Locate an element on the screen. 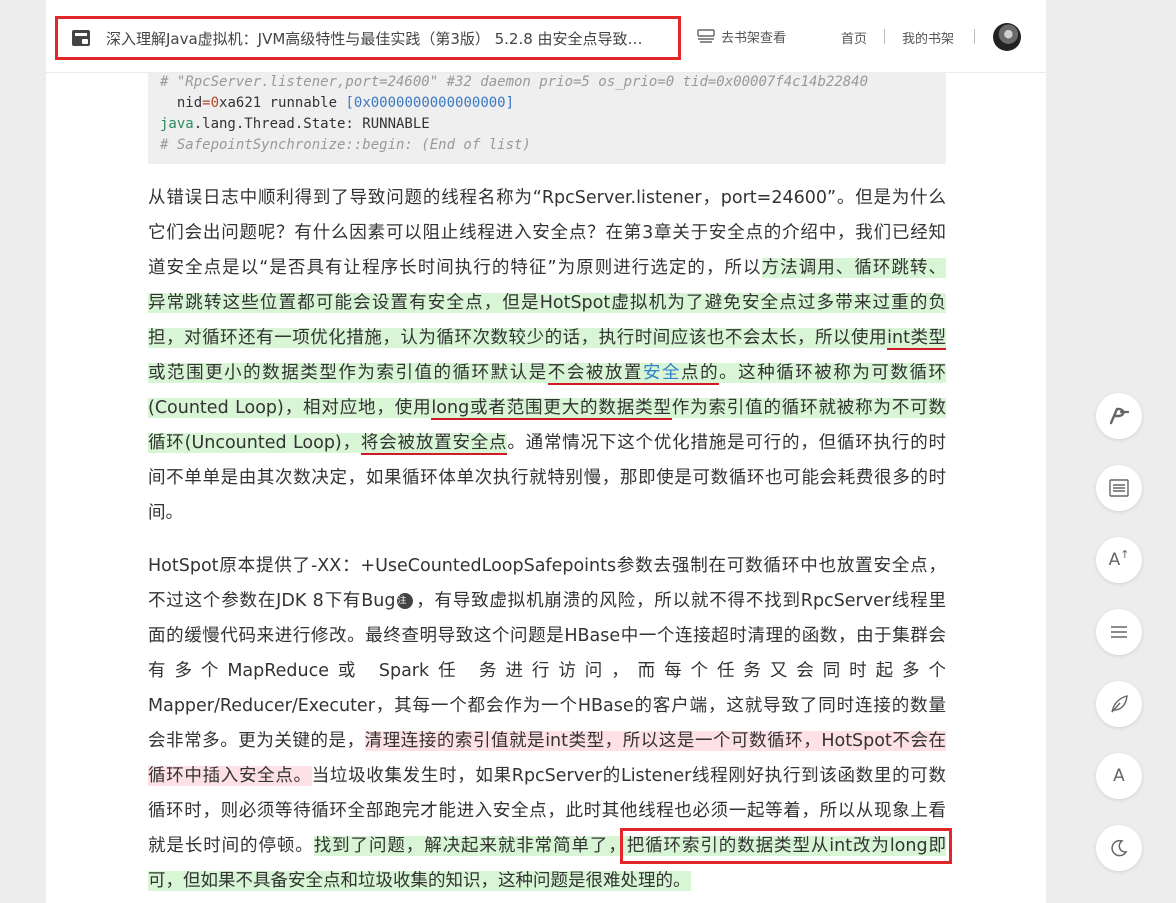 This screenshot has width=1176, height=903. font-icon: A is located at coordinates (1119, 776).